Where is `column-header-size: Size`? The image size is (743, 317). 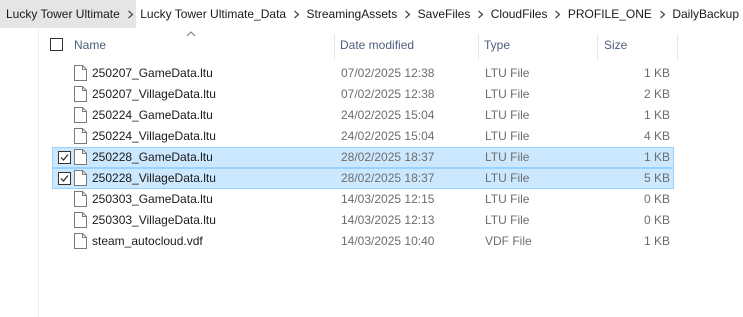 column-header-size: Size is located at coordinates (615, 45).